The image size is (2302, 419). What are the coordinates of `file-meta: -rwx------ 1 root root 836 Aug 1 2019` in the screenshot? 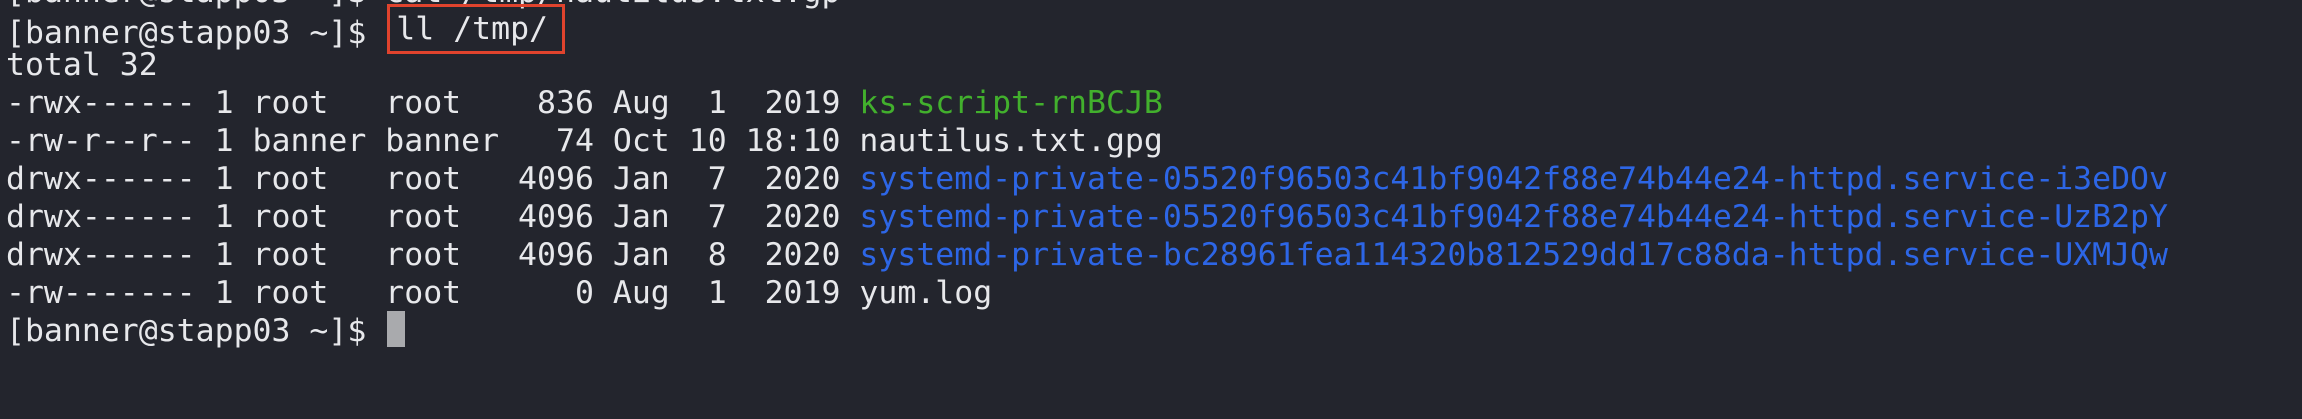 It's located at (433, 103).